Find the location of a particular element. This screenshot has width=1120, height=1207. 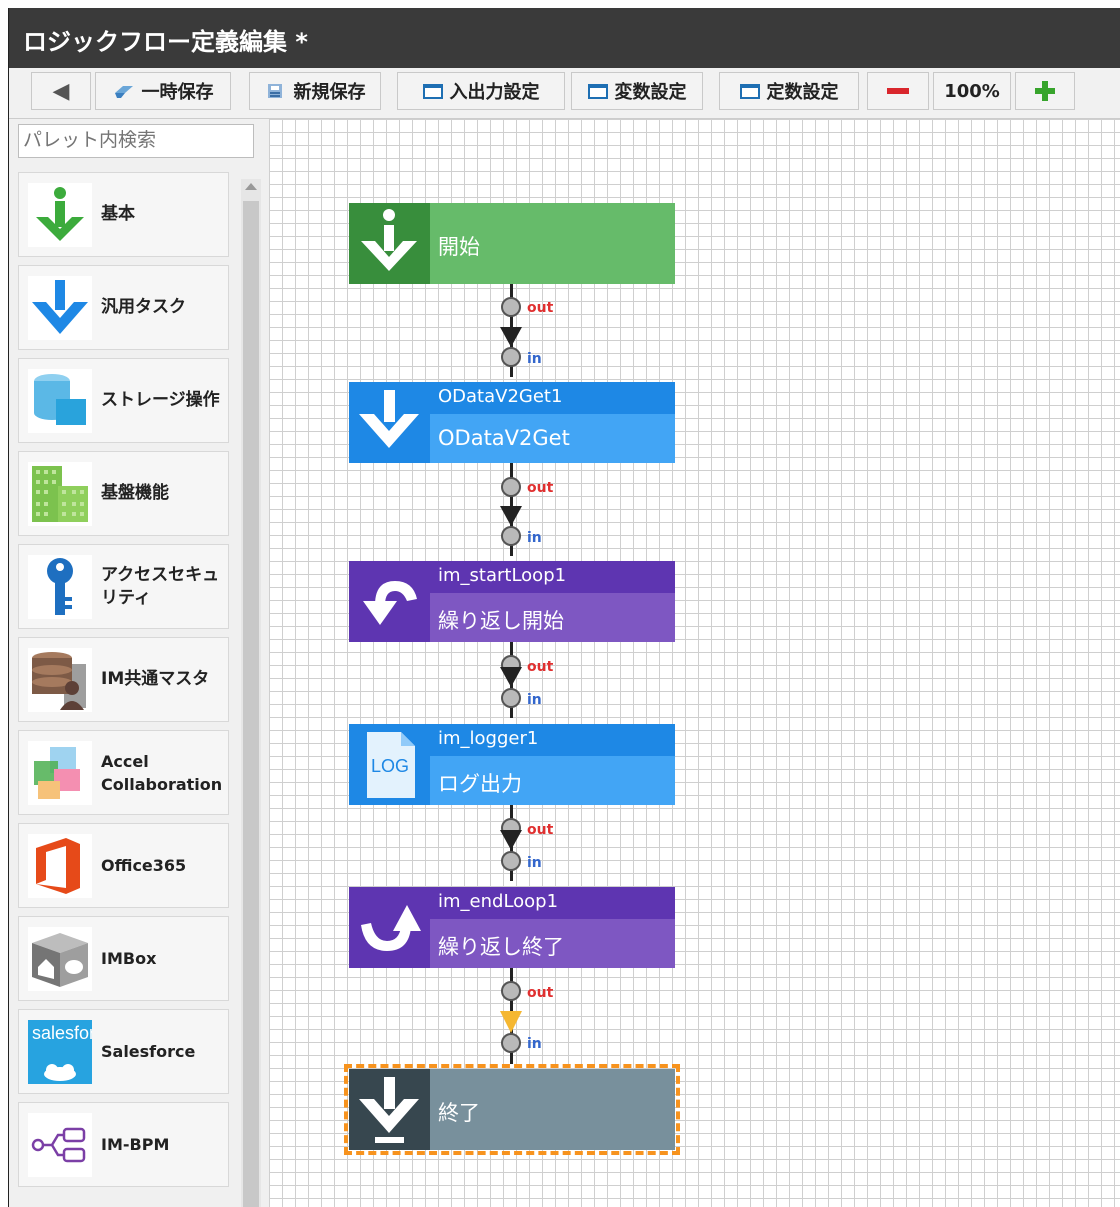

node-body: 開始 is located at coordinates (552, 243).